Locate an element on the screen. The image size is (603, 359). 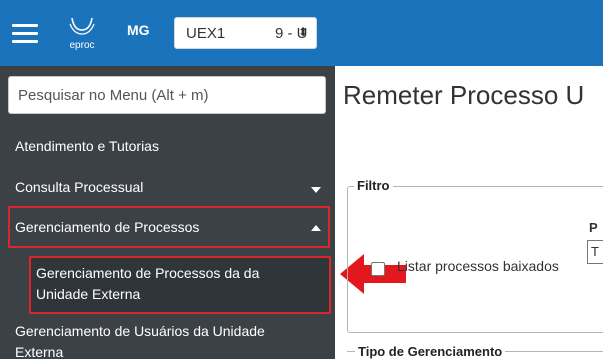
sidebar-item-label: Gerenciamento de Processos is located at coordinates (107, 227).